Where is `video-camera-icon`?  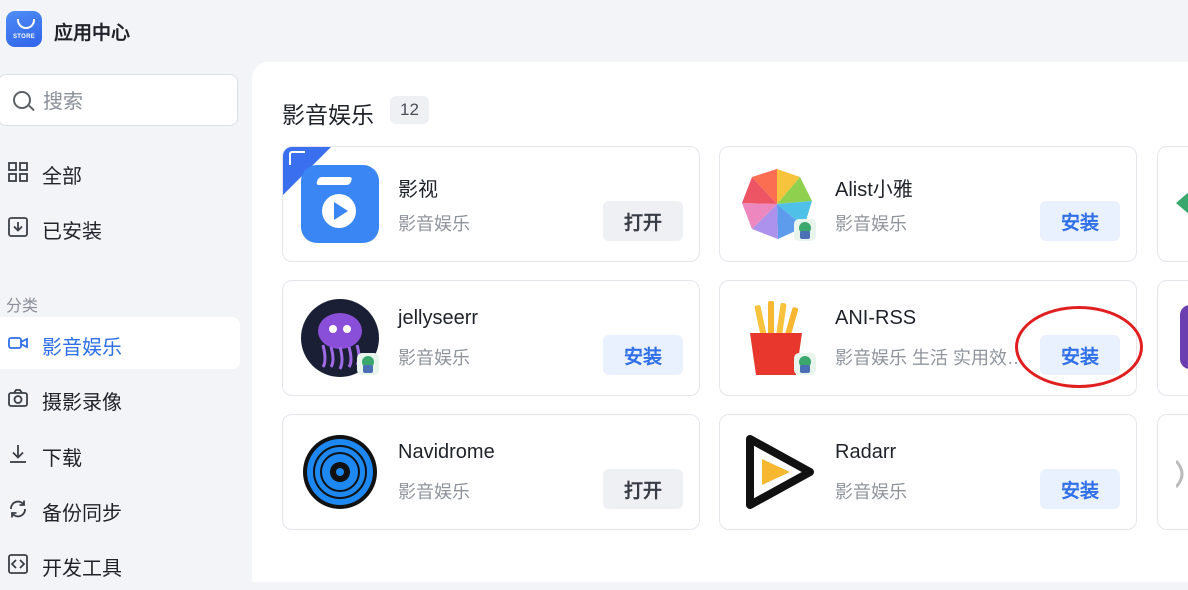 video-camera-icon is located at coordinates (18, 343).